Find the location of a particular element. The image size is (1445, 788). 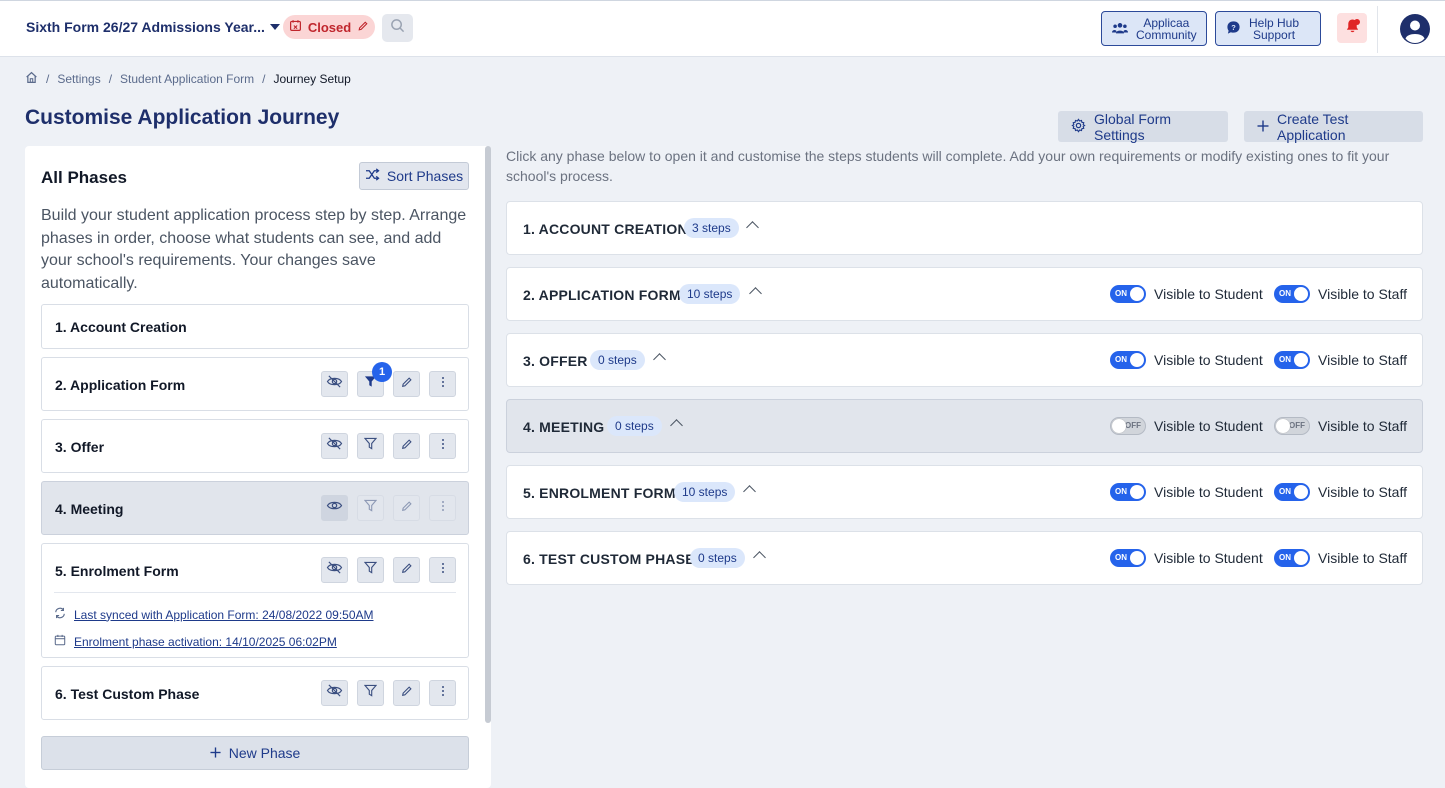

staff-visibility-toggle: OFF is located at coordinates (1292, 426).